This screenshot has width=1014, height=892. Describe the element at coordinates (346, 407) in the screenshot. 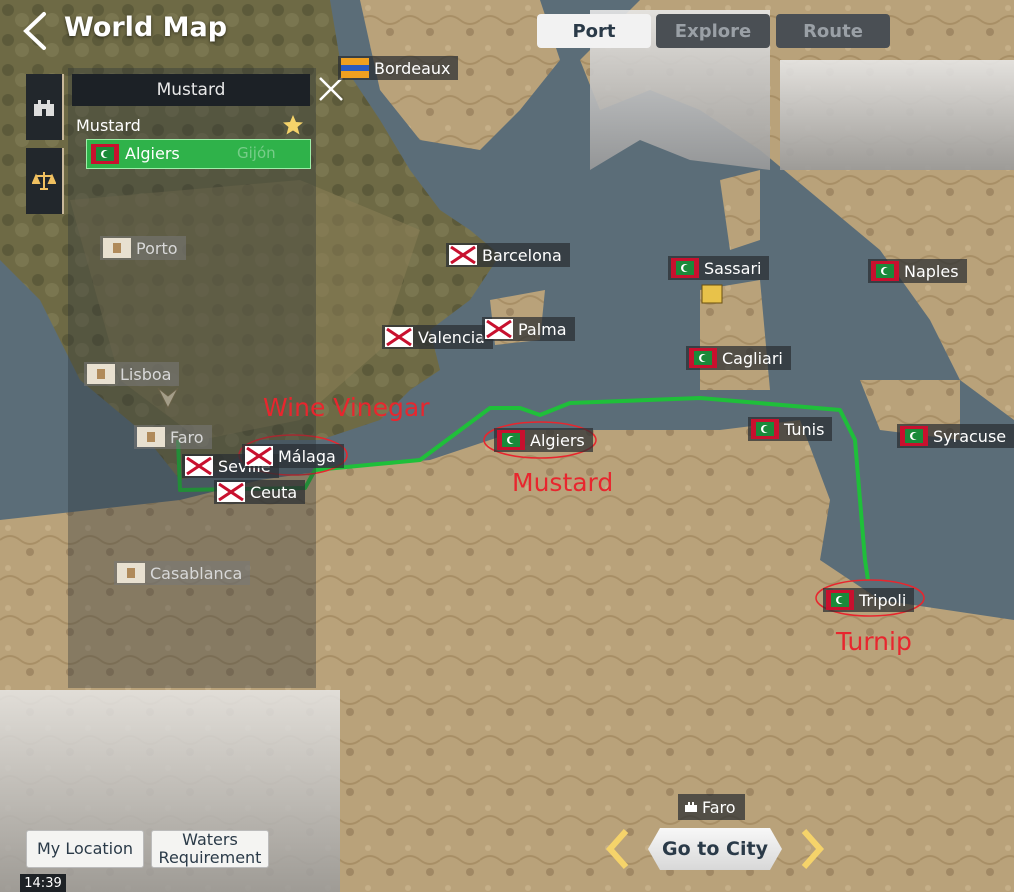

I see `annotation-wine-vinegar: Wine Vinegar` at that location.